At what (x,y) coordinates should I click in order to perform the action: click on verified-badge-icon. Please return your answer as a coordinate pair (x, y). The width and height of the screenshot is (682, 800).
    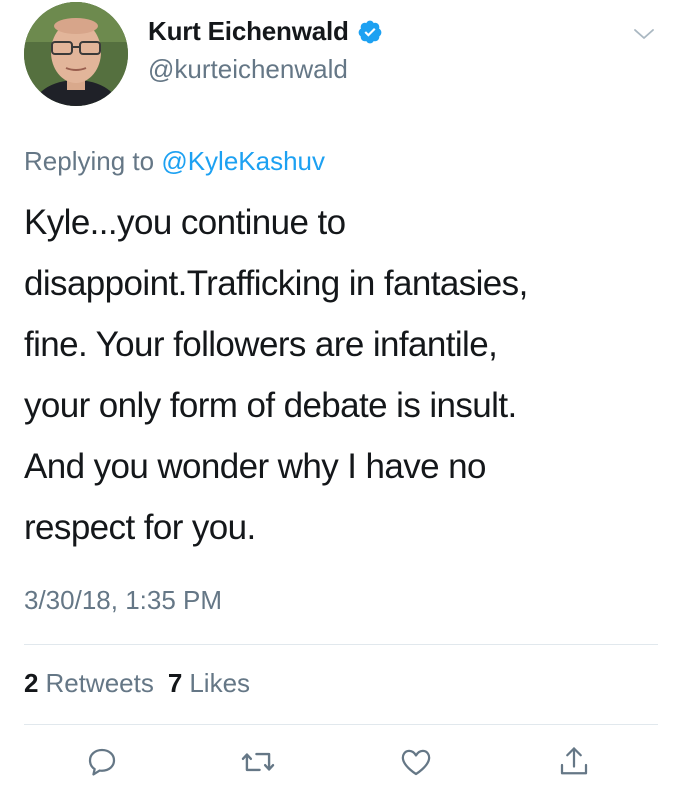
    Looking at the image, I should click on (370, 32).